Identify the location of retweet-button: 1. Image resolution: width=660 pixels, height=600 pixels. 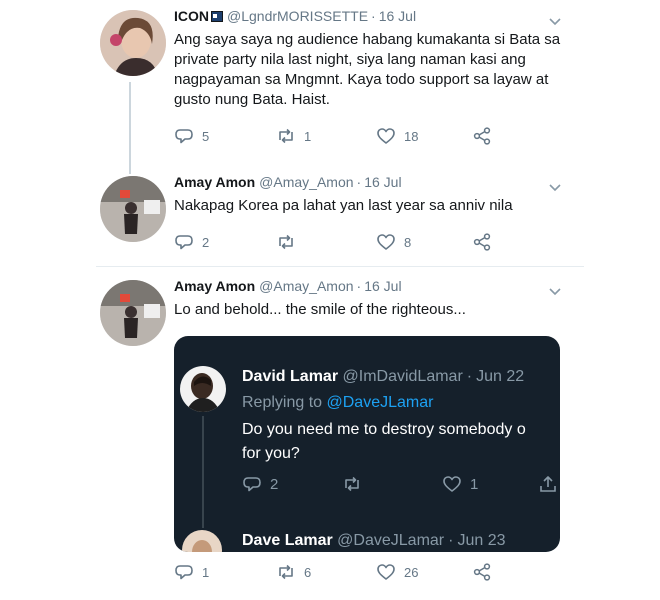
(293, 136).